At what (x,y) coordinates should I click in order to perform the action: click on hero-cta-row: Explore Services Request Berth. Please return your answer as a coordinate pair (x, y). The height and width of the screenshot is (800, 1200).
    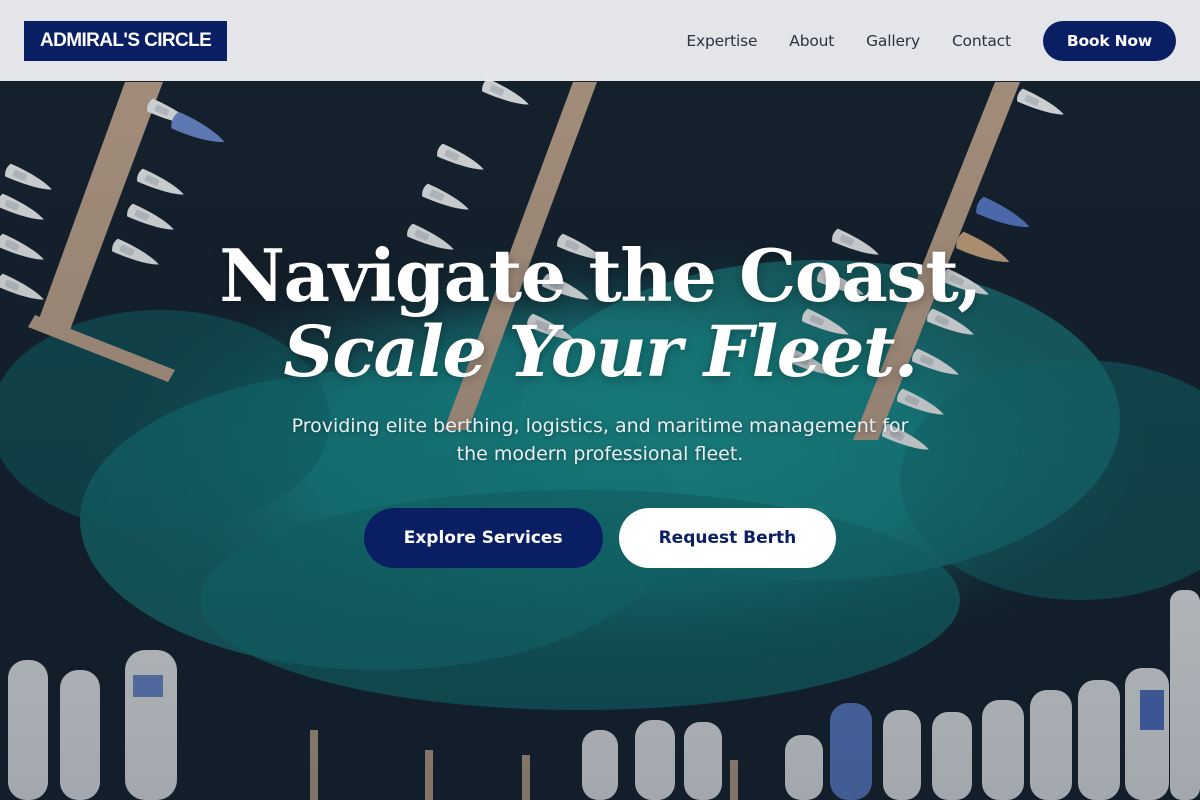
    Looking at the image, I should click on (600, 538).